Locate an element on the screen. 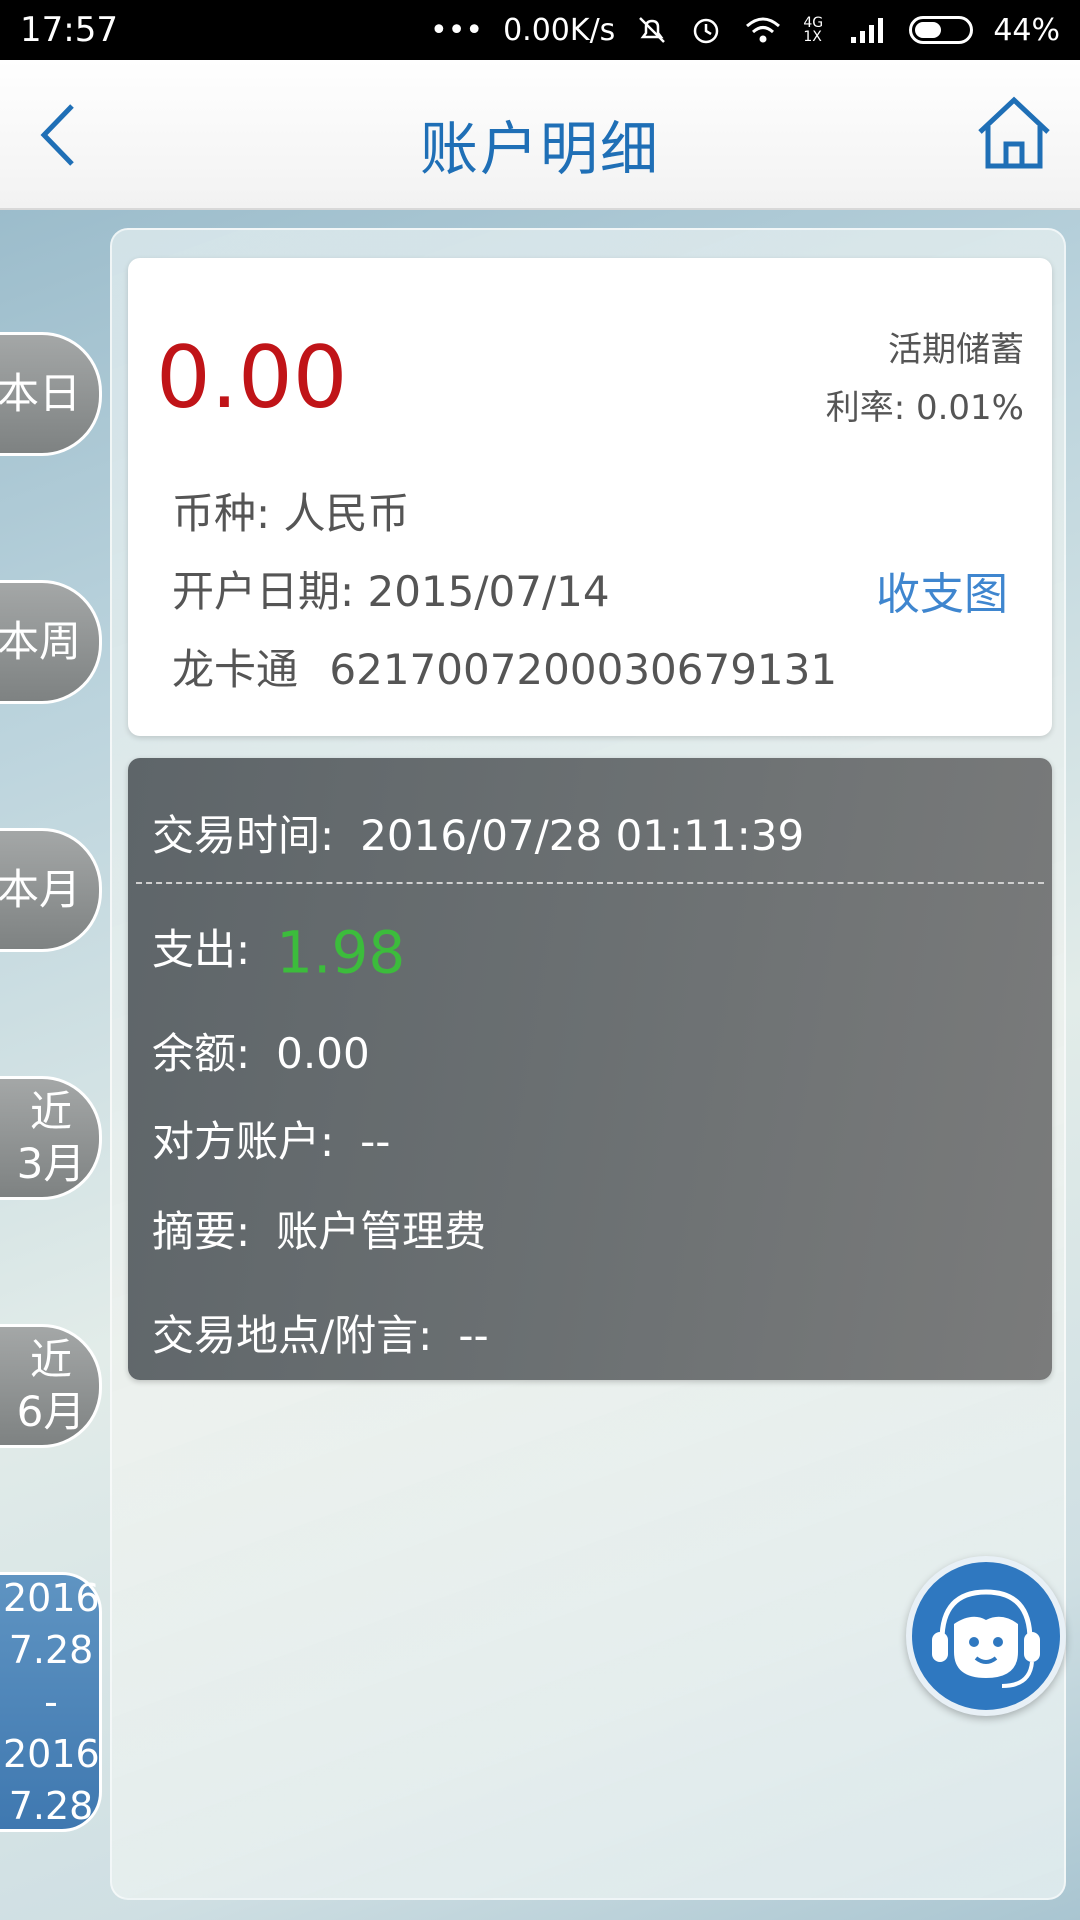  status-time: 17:57 is located at coordinates (69, 30).